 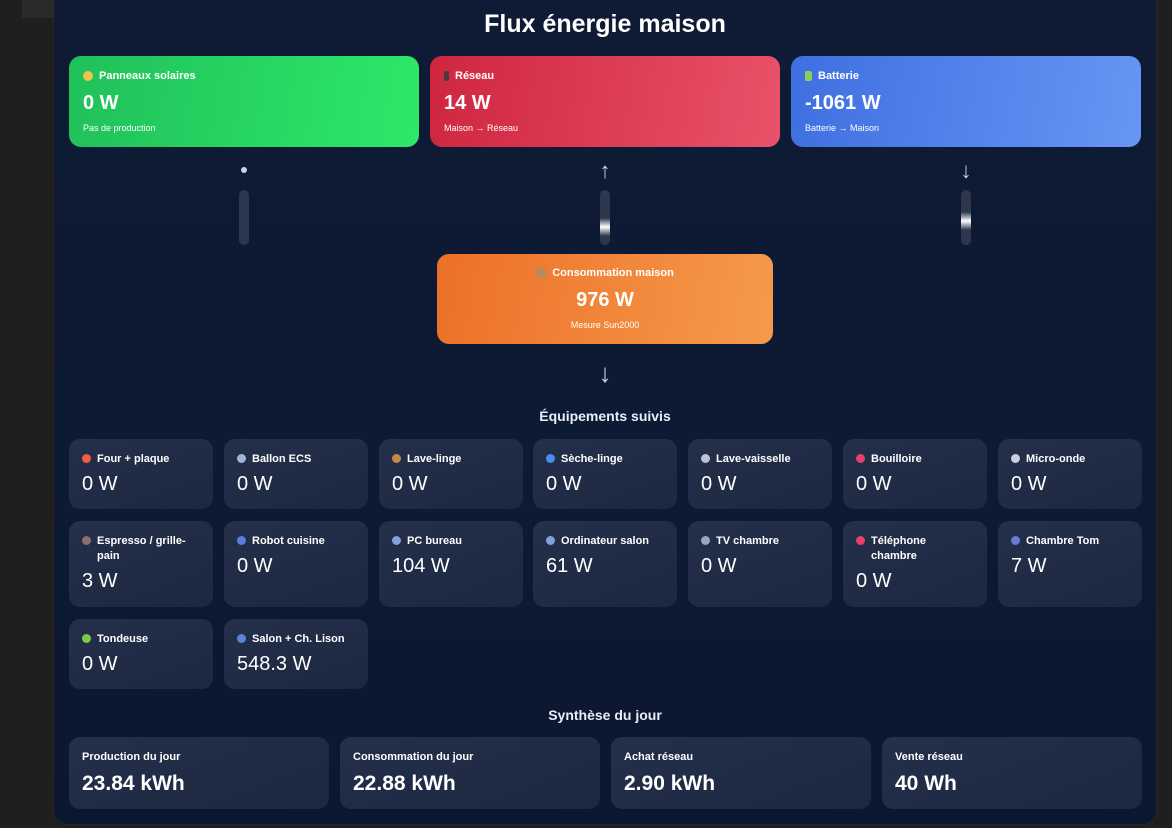 I want to click on battery-flow-pipe, so click(x=966, y=217).